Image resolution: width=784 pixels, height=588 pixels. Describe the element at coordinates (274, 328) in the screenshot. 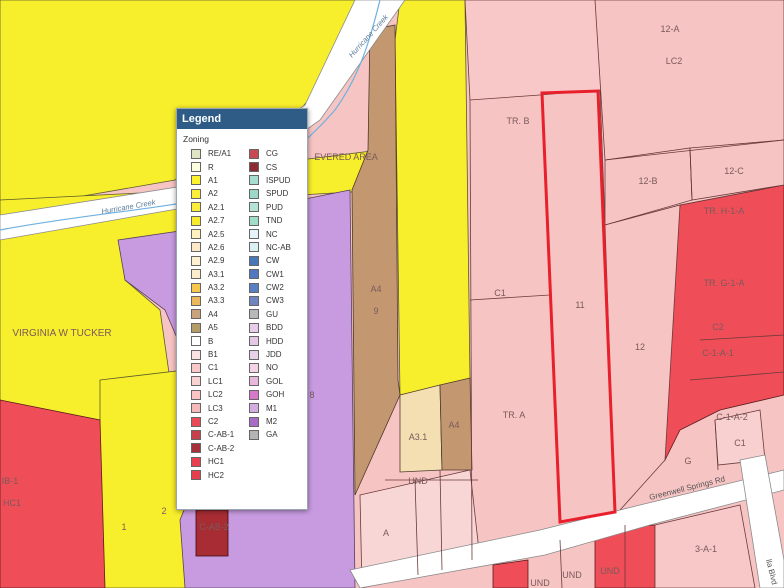

I see `legend-label: BDD` at that location.